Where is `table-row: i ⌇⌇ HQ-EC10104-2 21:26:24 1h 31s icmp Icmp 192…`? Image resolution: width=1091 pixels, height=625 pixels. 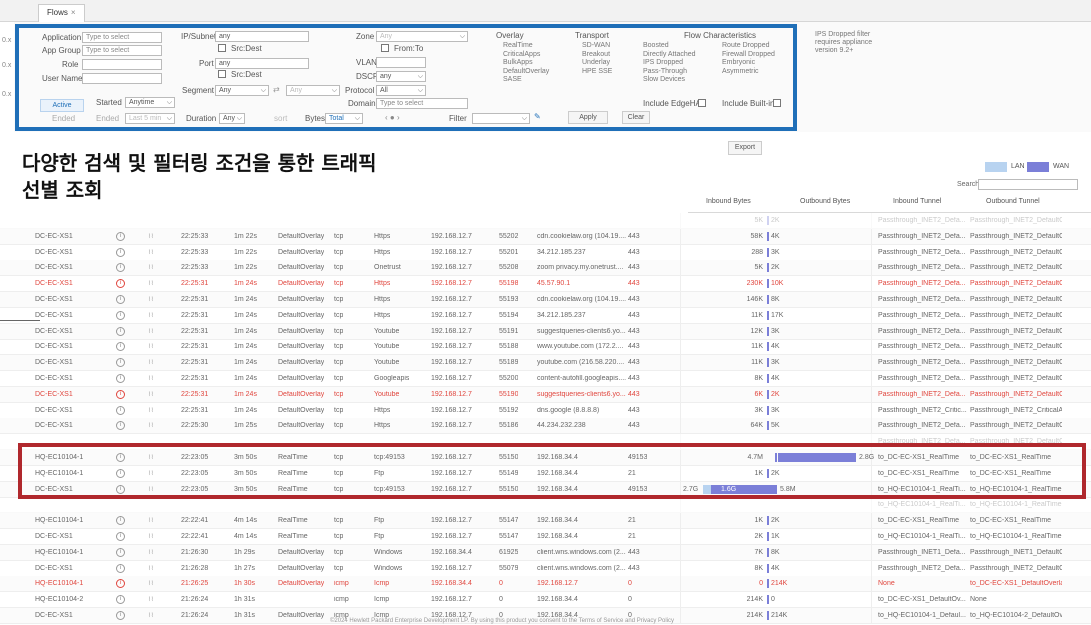 table-row: i ⌇⌇ HQ-EC10104-2 21:26:24 1h 31s icmp Icmp 192… is located at coordinates (545, 600).